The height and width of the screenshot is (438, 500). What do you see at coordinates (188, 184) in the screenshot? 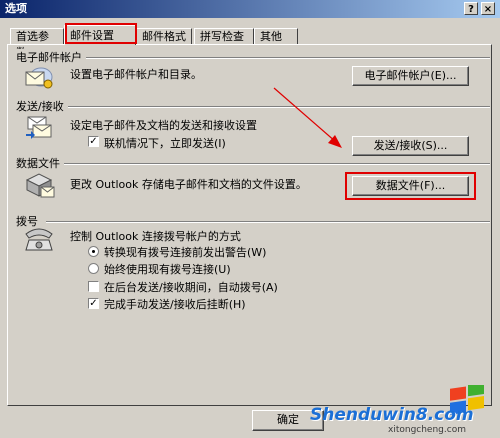
I see `data-files-description: 更改 Outlook 存储电子邮件和文档的文件设置。` at bounding box center [188, 184].